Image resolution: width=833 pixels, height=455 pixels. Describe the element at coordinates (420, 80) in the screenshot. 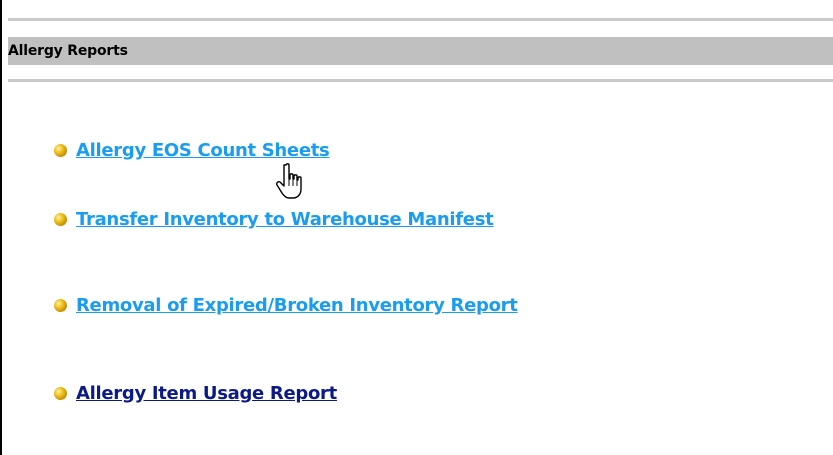

I see `header-divider` at that location.